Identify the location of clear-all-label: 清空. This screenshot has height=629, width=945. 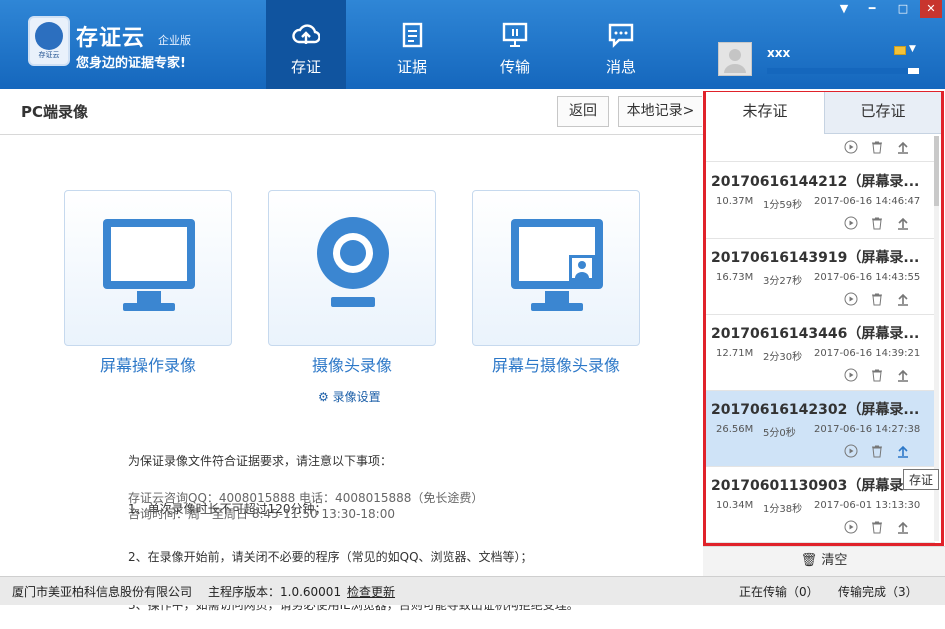
(834, 560).